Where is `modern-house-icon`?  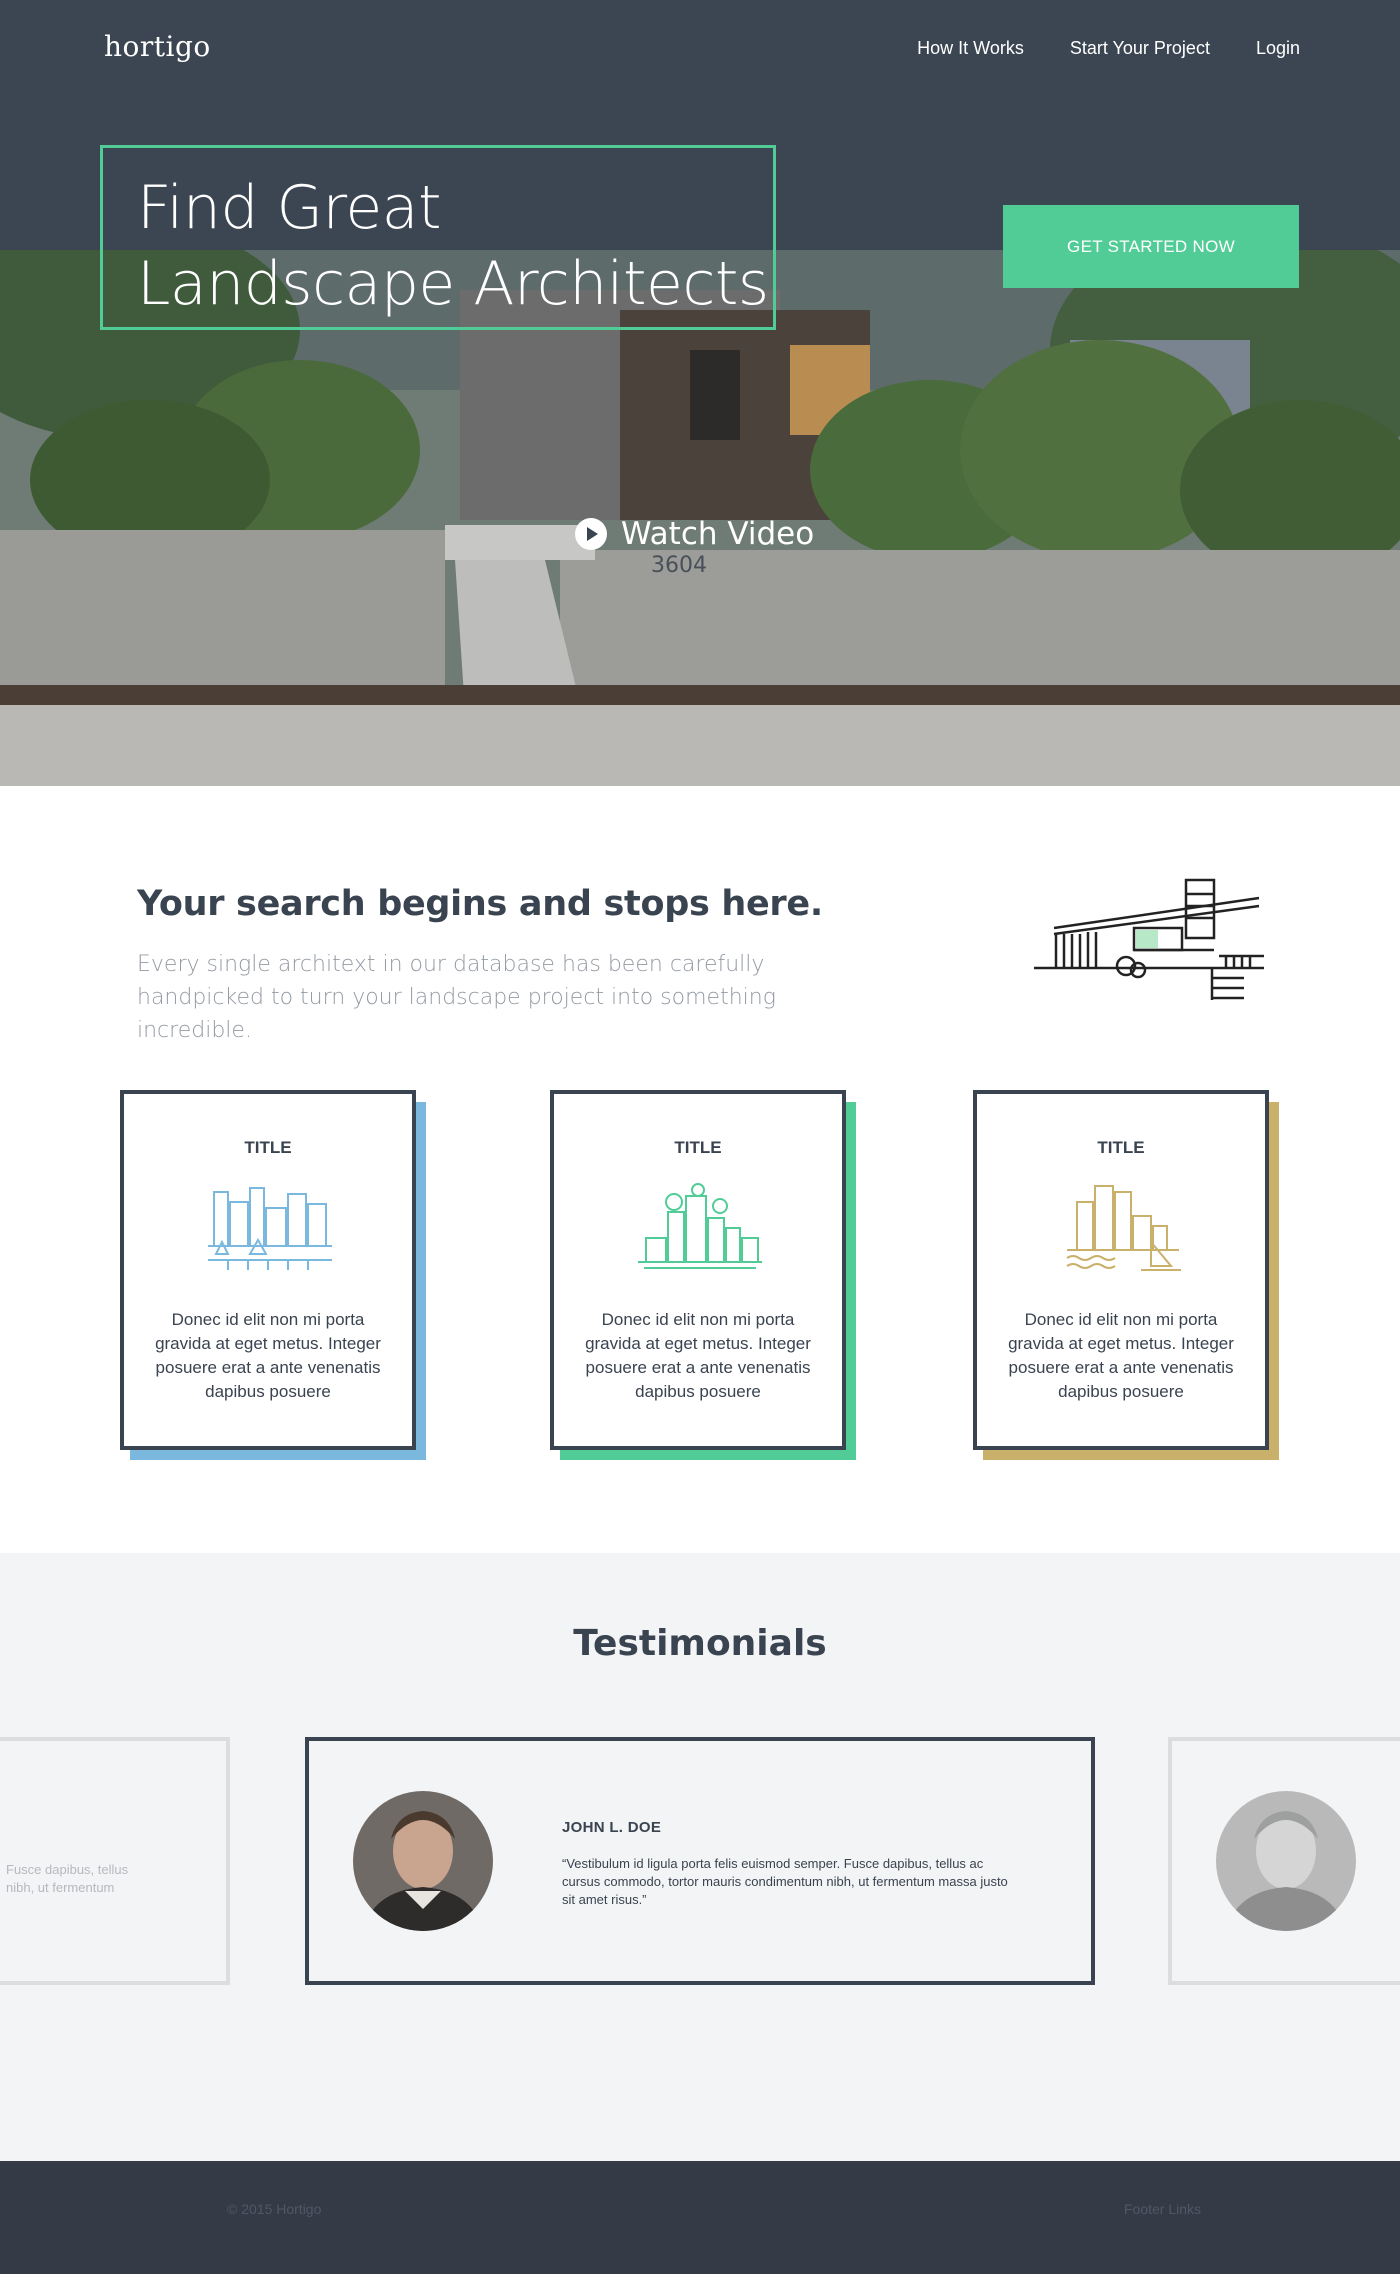
modern-house-icon is located at coordinates (1149, 939).